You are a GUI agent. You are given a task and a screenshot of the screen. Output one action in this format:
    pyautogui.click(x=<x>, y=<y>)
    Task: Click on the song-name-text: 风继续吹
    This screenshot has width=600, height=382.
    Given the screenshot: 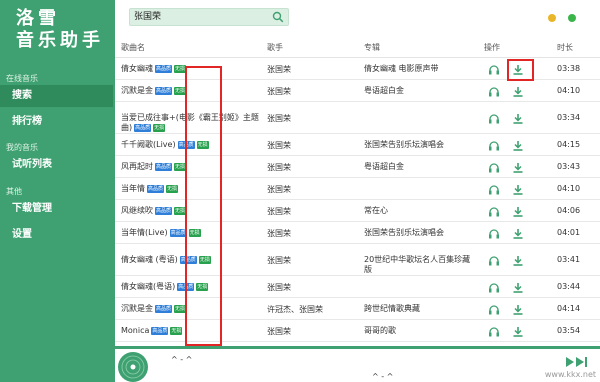 What is the action you would take?
    pyautogui.click(x=137, y=210)
    